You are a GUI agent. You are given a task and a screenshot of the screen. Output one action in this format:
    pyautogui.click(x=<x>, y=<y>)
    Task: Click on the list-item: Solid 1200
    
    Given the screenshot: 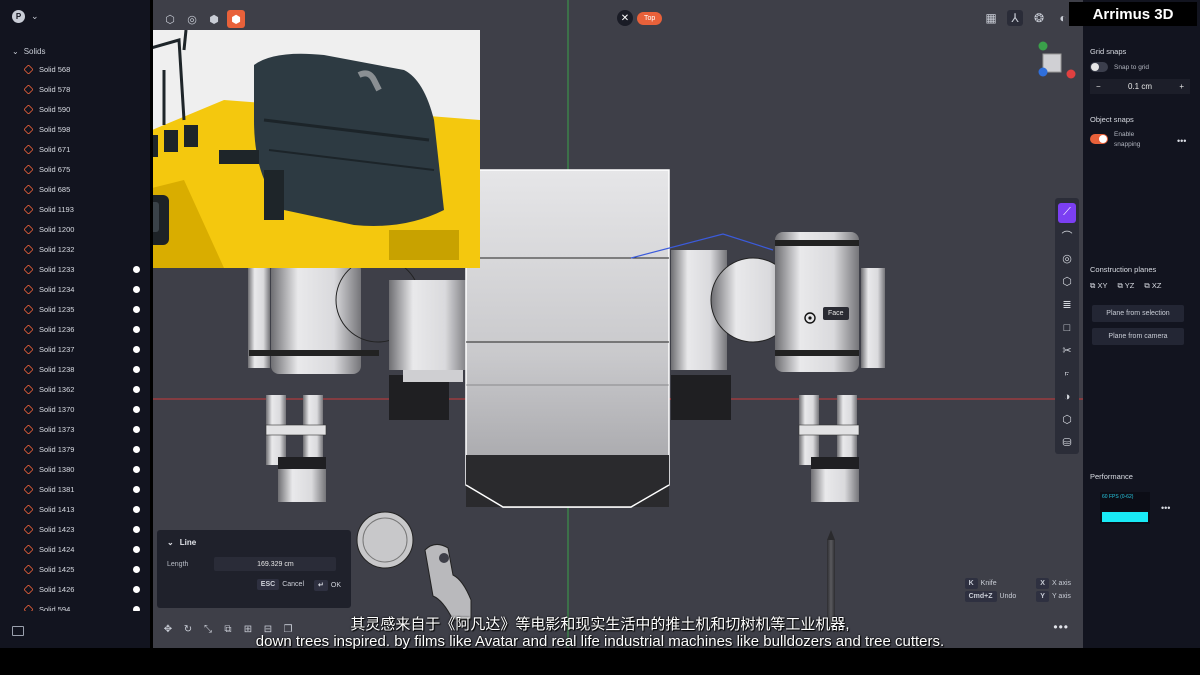 What is the action you would take?
    pyautogui.click(x=84, y=229)
    